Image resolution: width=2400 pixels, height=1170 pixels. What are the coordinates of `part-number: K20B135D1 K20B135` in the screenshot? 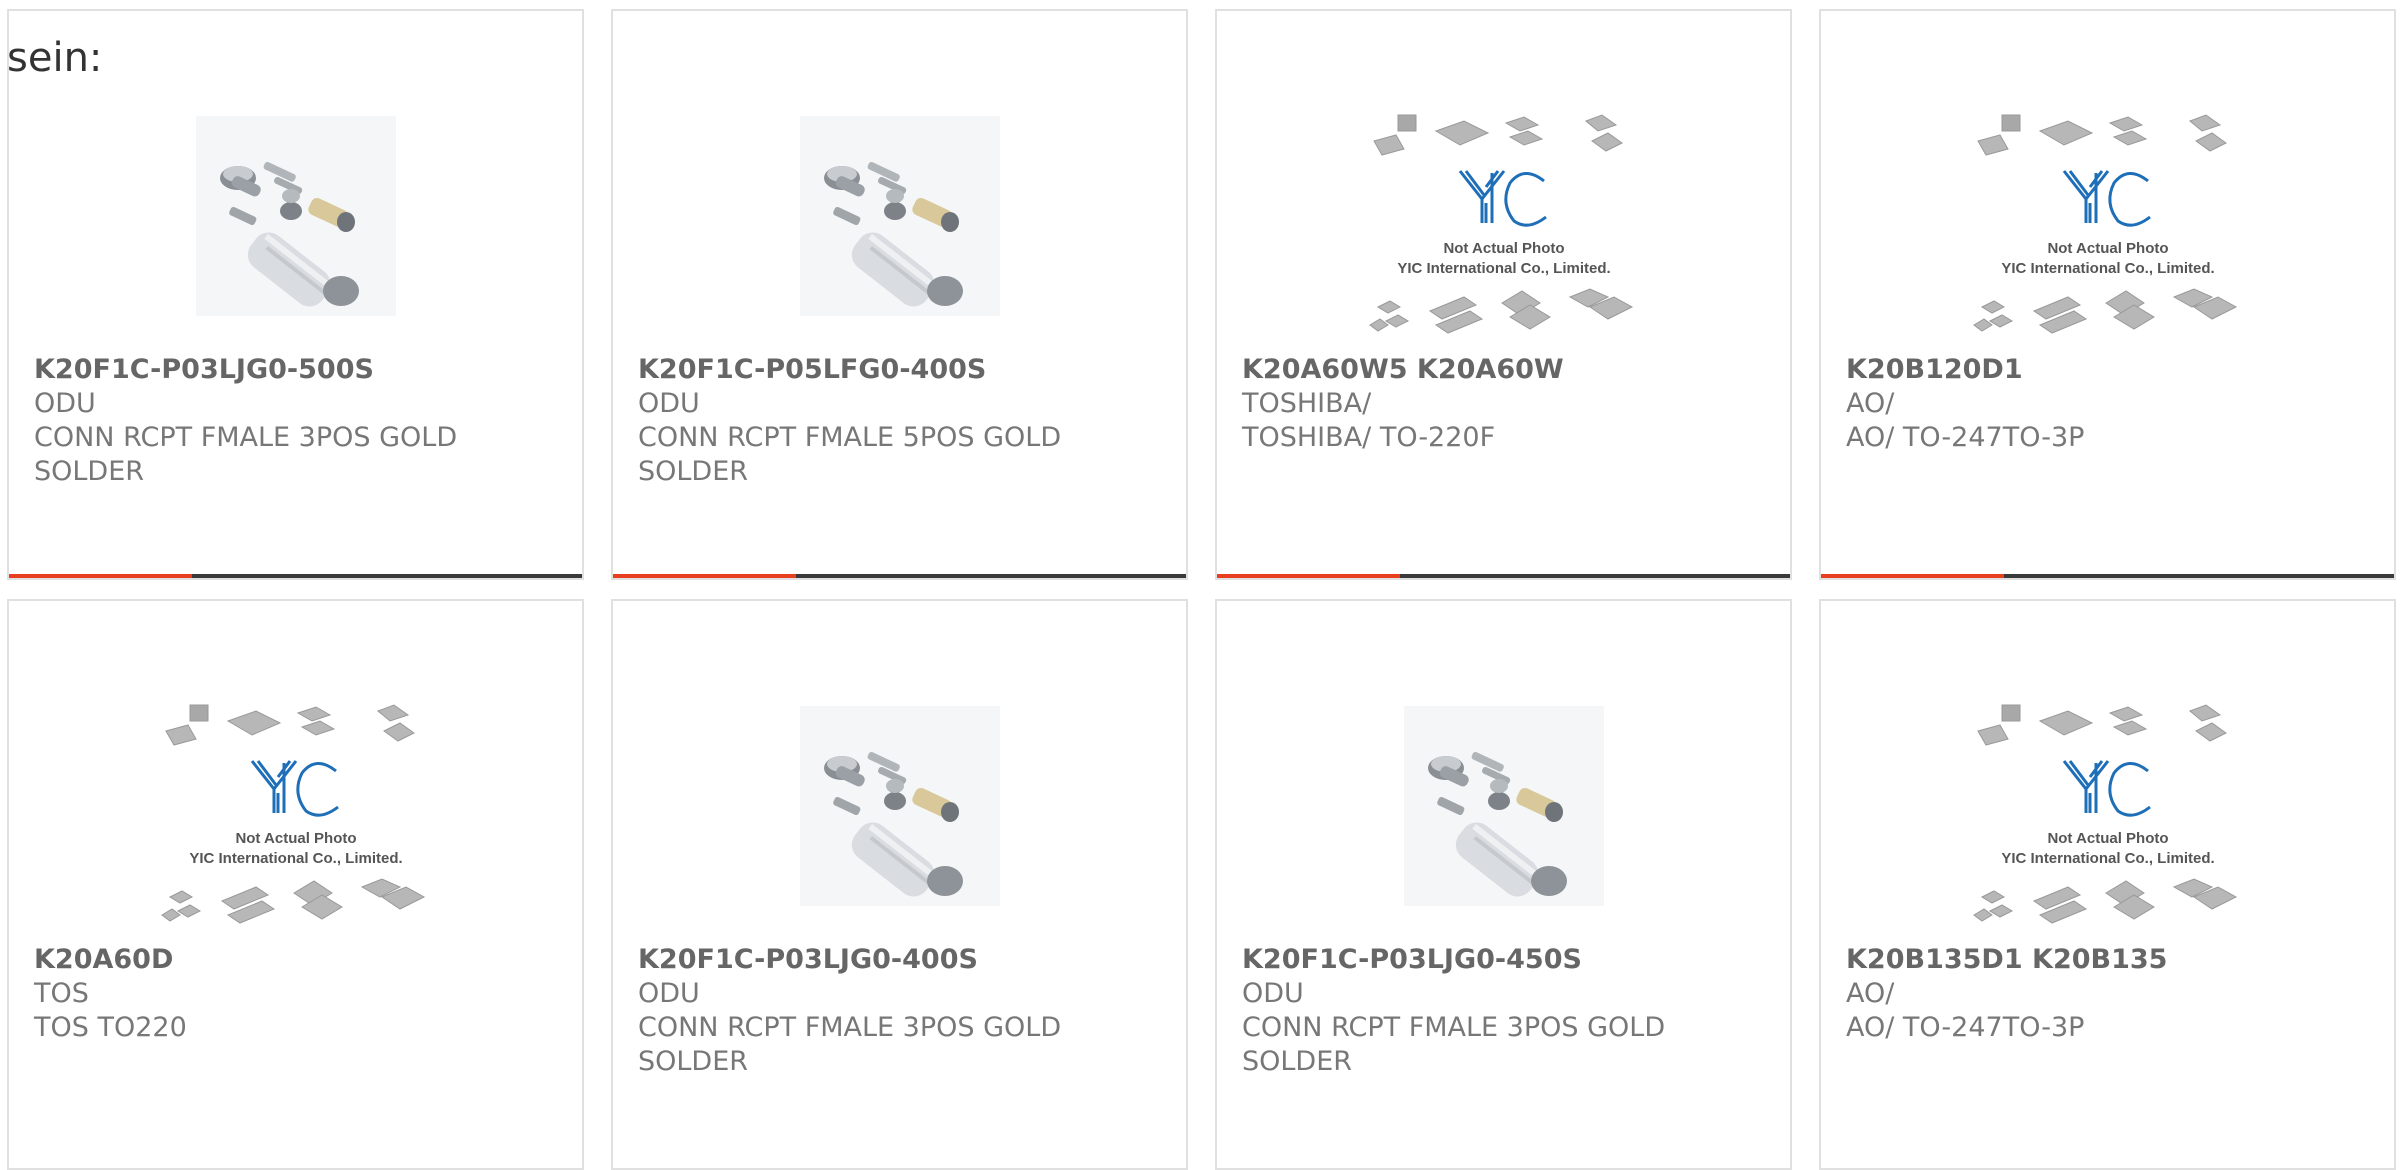 It's located at (2106, 960).